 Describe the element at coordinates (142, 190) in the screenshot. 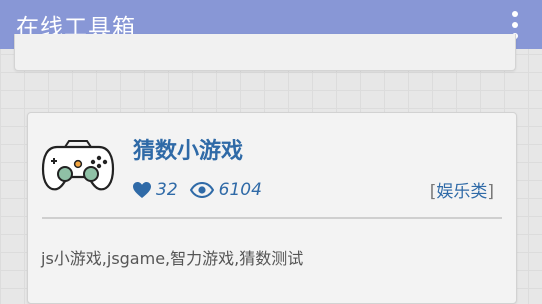

I see `heart-icon` at that location.